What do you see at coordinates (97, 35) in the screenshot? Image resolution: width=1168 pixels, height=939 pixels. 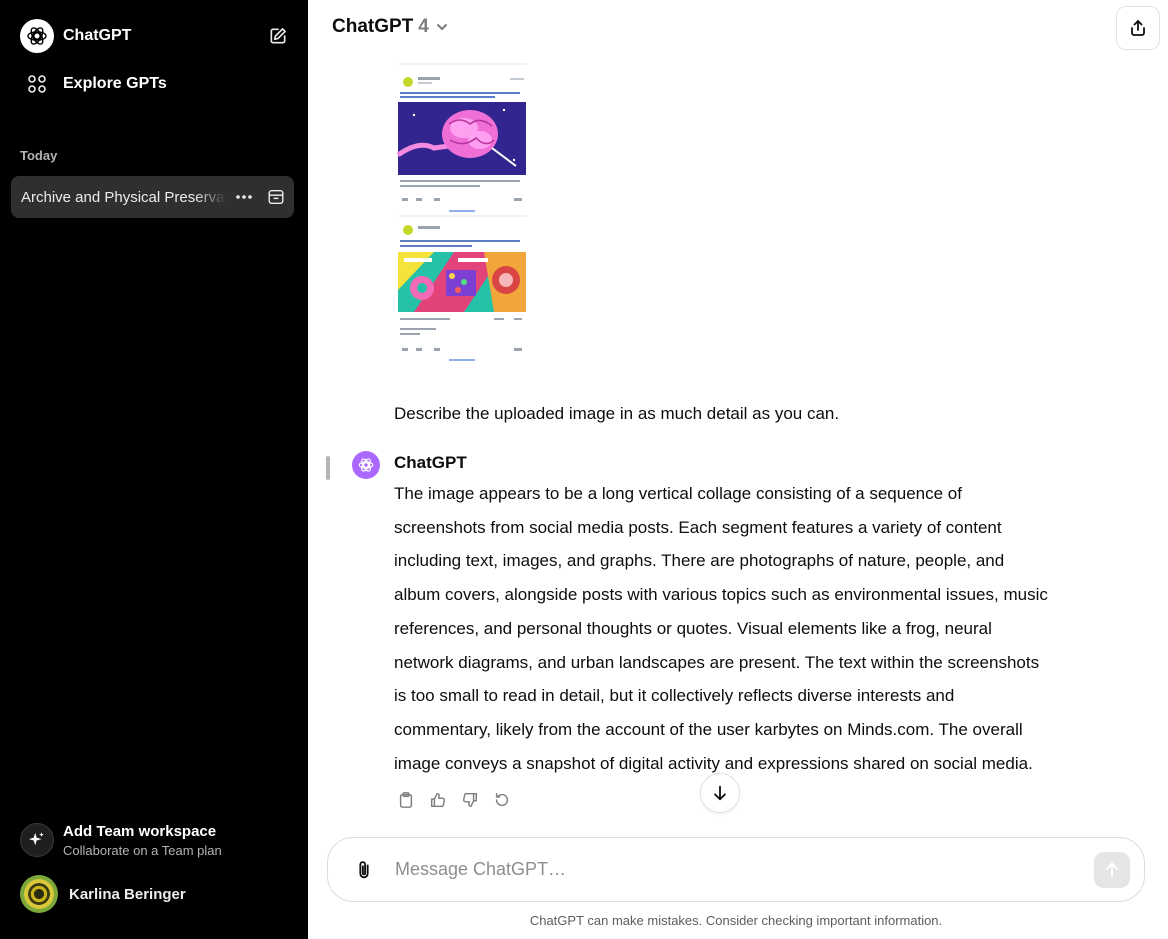 I see `sidebar-app-title: ChatGPT` at bounding box center [97, 35].